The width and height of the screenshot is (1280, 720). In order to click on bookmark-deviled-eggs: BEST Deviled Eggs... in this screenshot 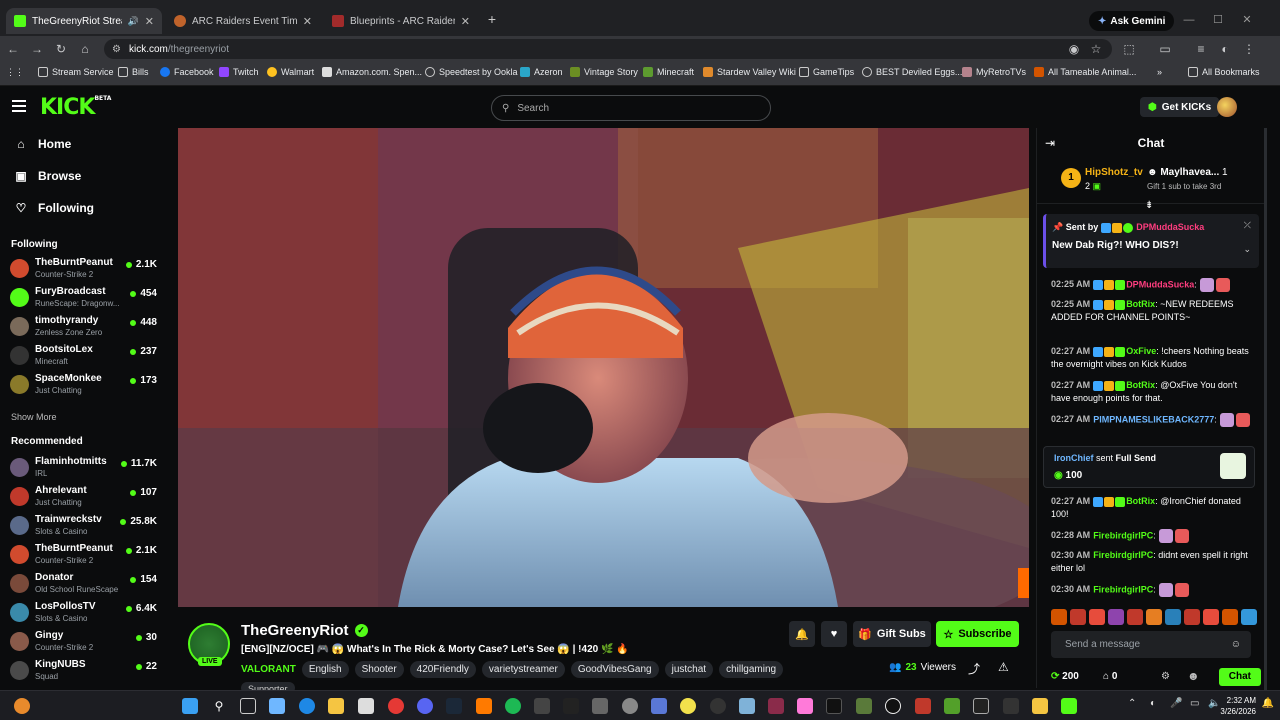, I will do `click(912, 72)`.